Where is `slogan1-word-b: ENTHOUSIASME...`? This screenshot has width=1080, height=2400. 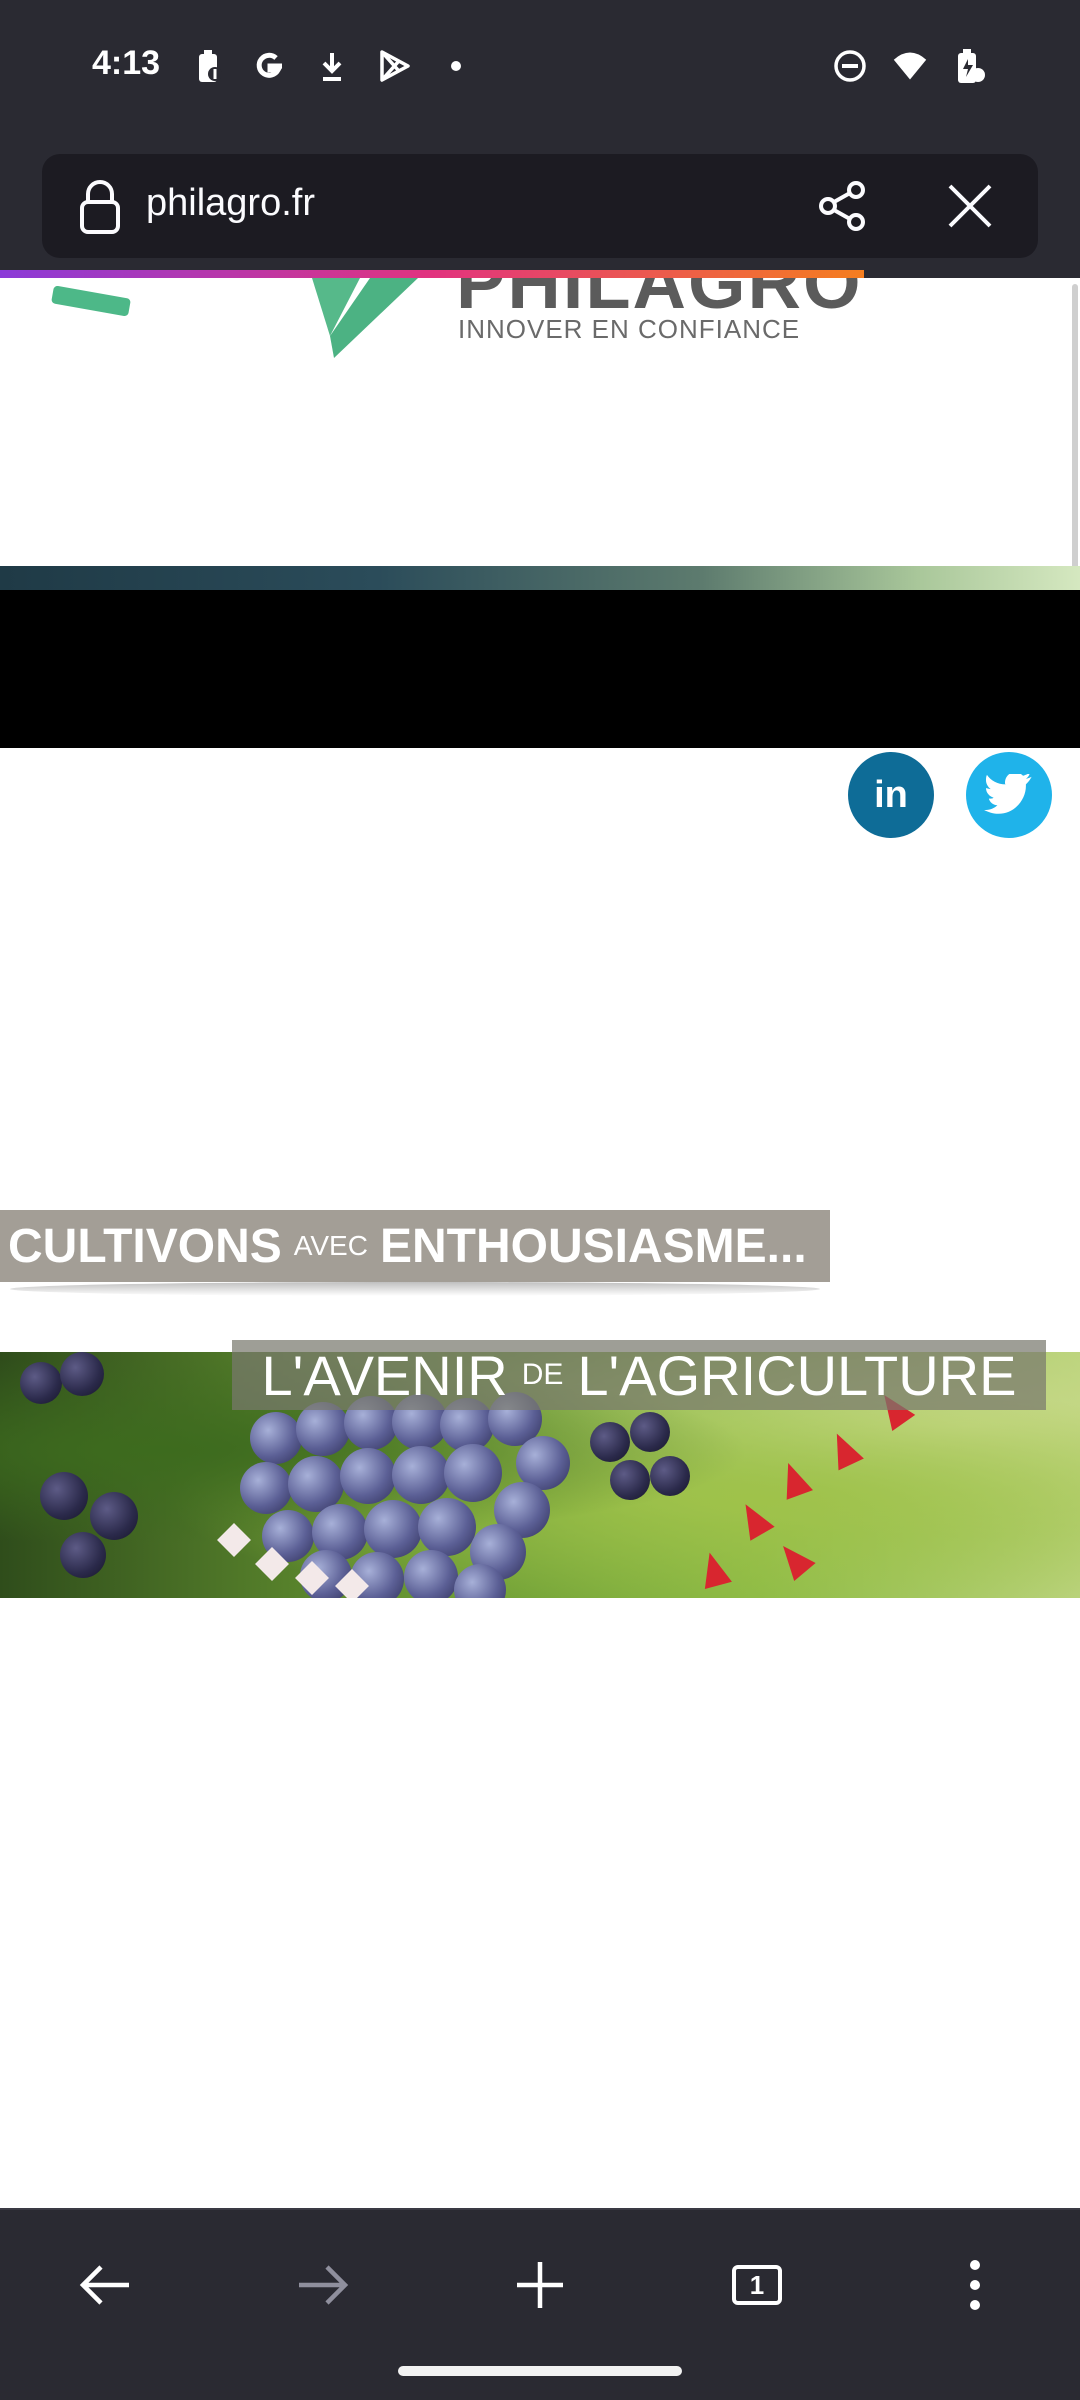
slogan1-word-b: ENTHOUSIASME... is located at coordinates (593, 1246).